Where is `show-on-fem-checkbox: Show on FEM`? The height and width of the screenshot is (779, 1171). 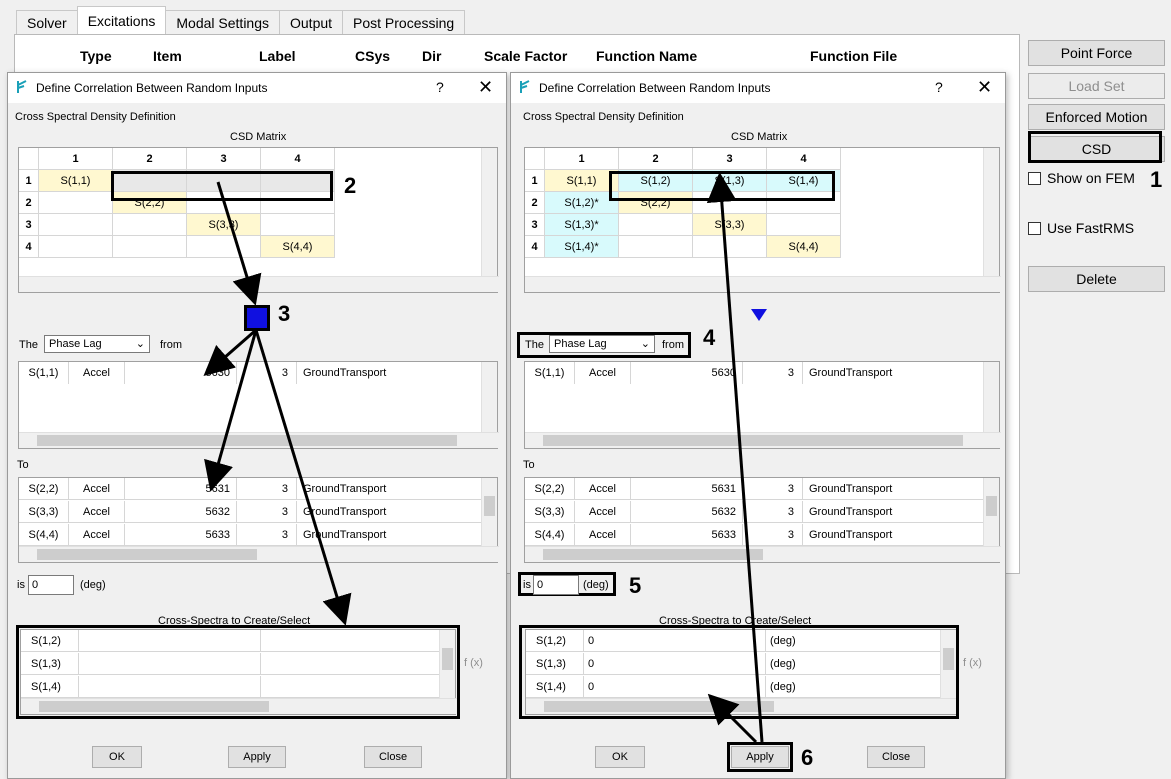 show-on-fem-checkbox: Show on FEM is located at coordinates (1081, 178).